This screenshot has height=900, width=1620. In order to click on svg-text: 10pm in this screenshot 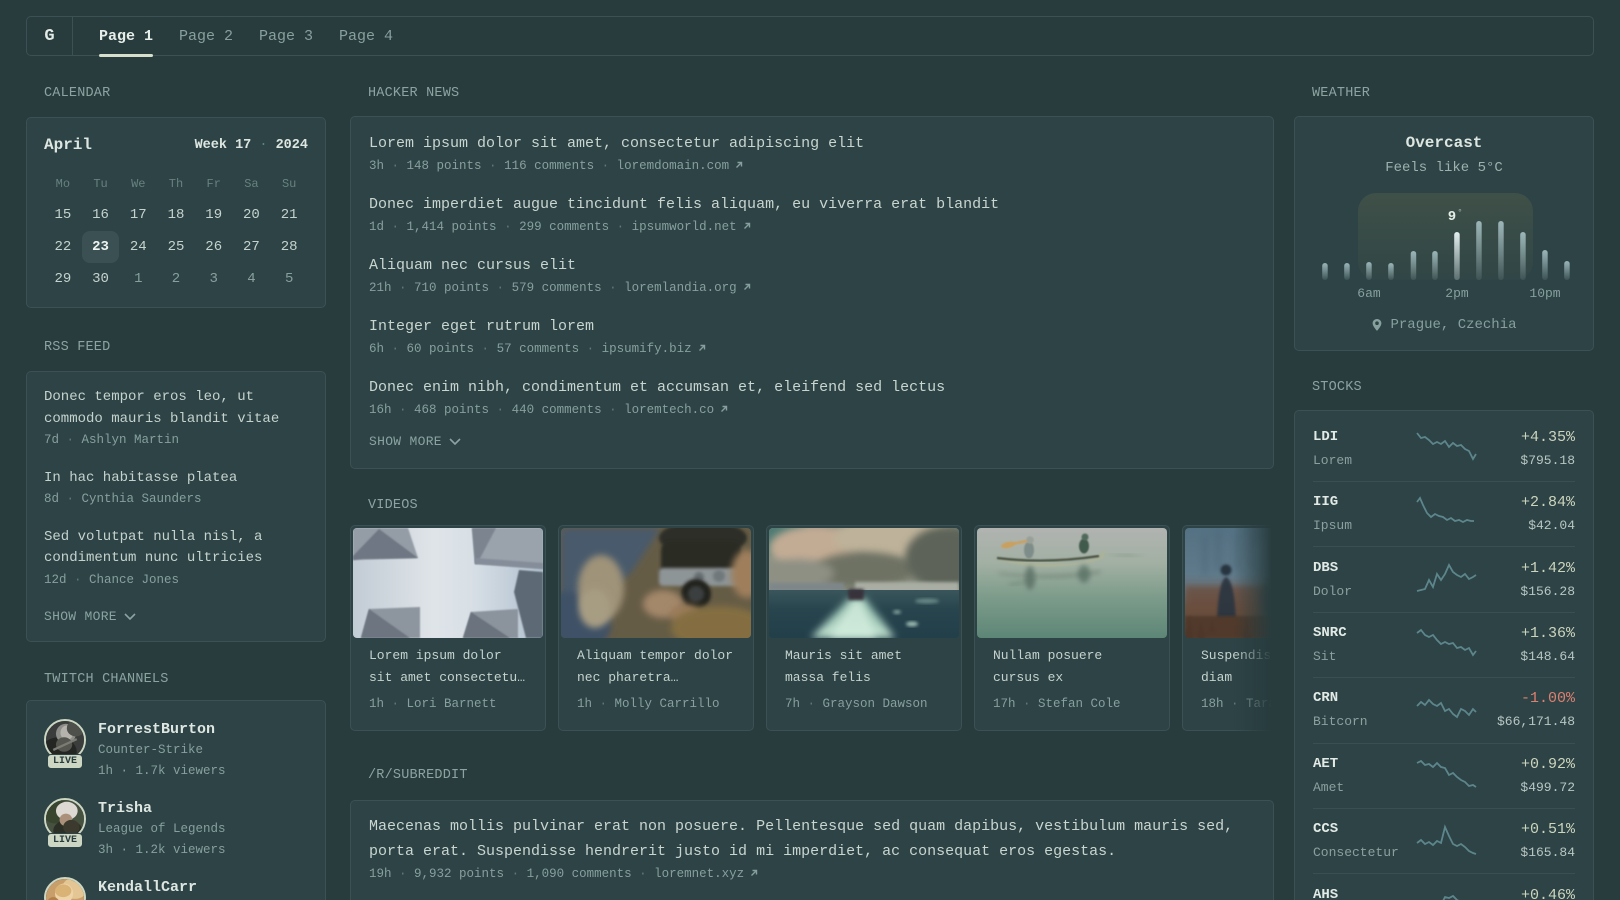, I will do `click(1544, 293)`.